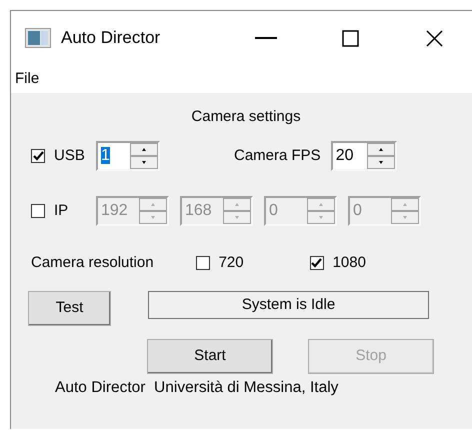  I want to click on checkbox-label: 720, so click(231, 263).